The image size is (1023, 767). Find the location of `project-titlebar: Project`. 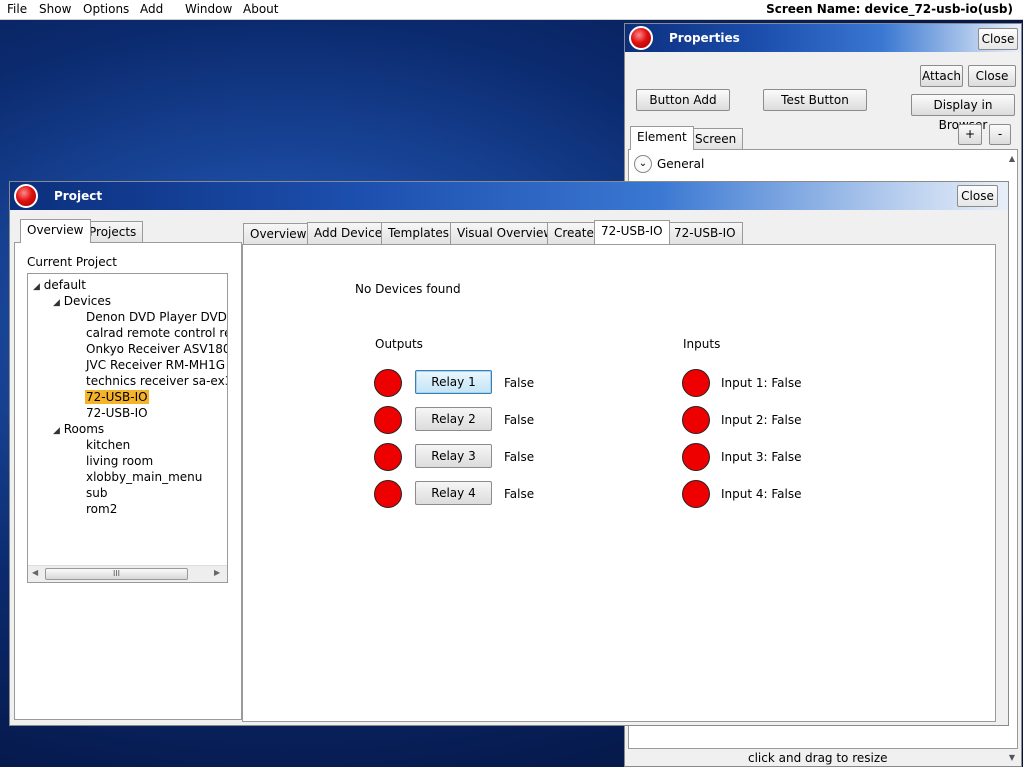

project-titlebar: Project is located at coordinates (509, 196).